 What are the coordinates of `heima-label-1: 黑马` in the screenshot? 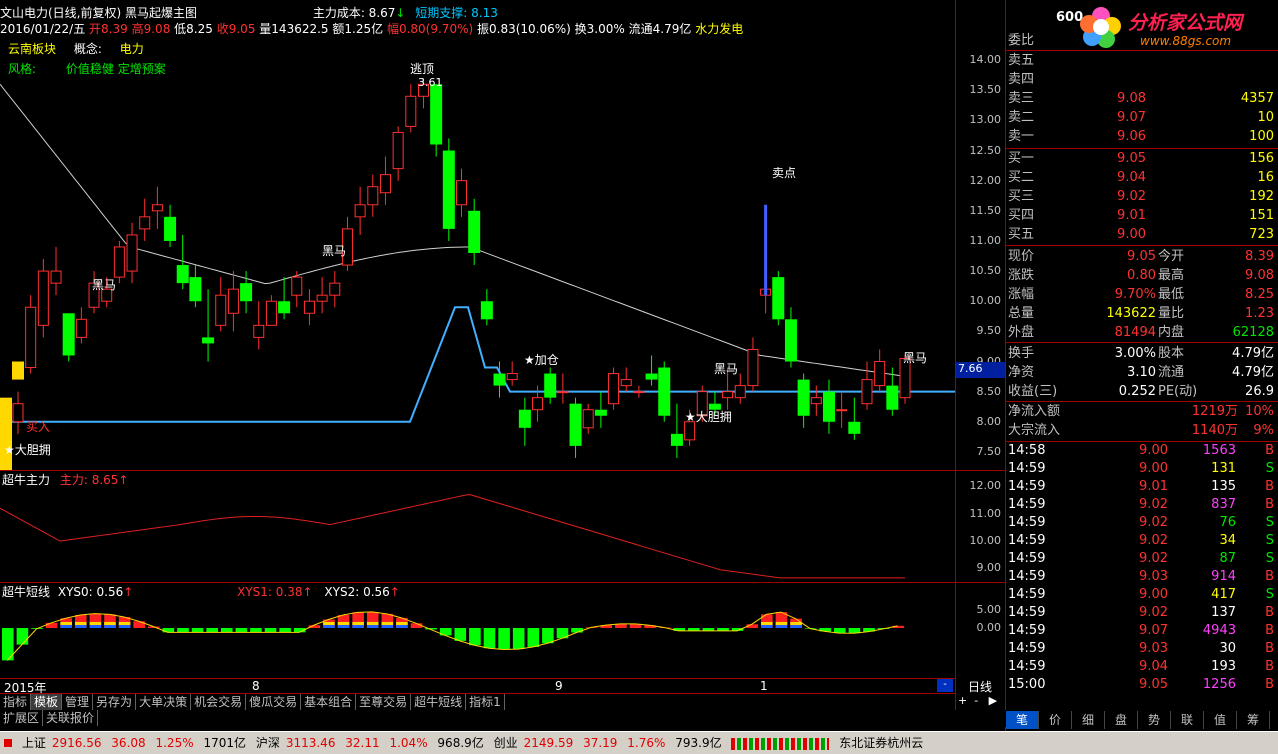 It's located at (104, 285).